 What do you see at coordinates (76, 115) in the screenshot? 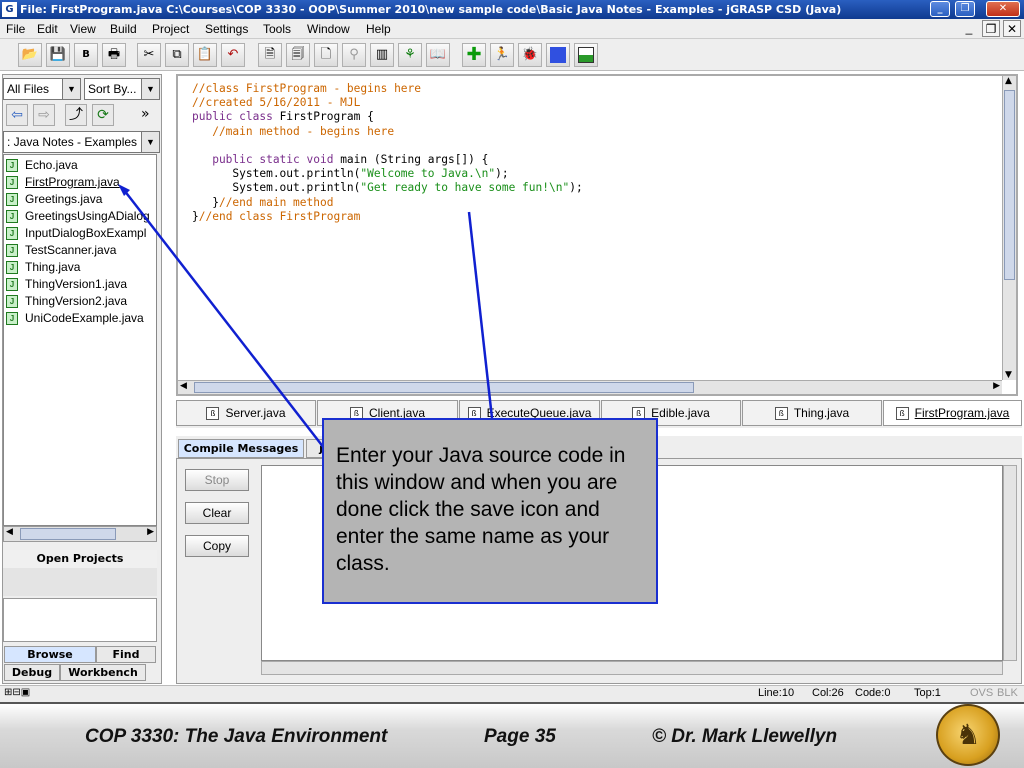
I see `parent-folder-icon: ⤴` at bounding box center [76, 115].